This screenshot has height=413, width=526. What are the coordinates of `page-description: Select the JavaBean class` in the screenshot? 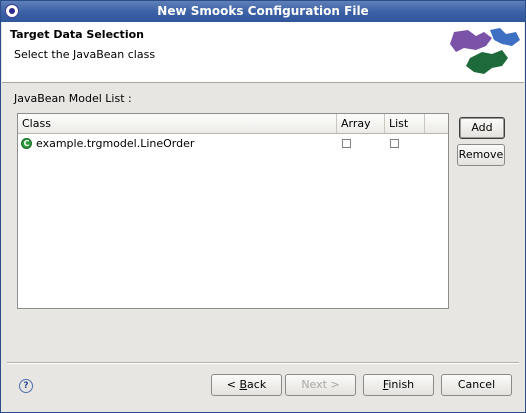 It's located at (85, 54).